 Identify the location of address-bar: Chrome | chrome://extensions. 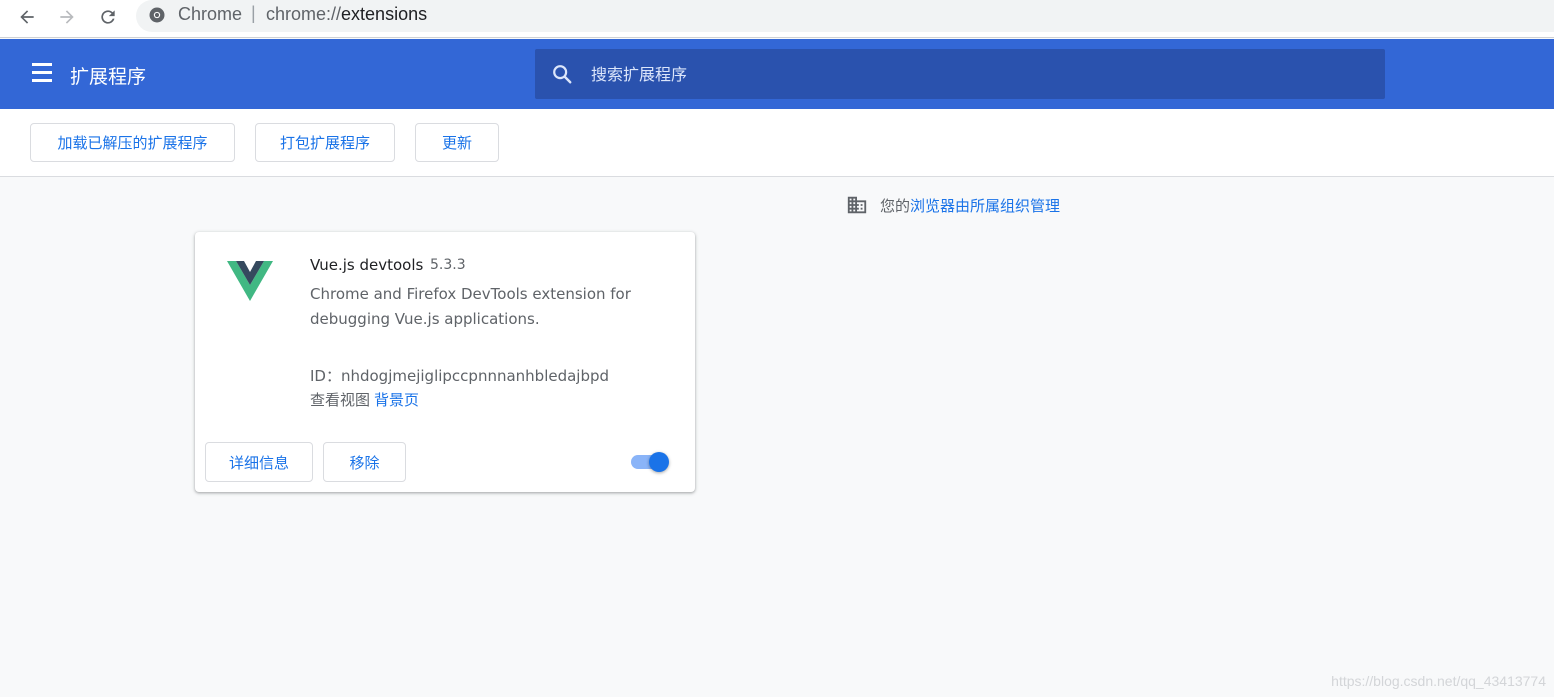
(845, 16).